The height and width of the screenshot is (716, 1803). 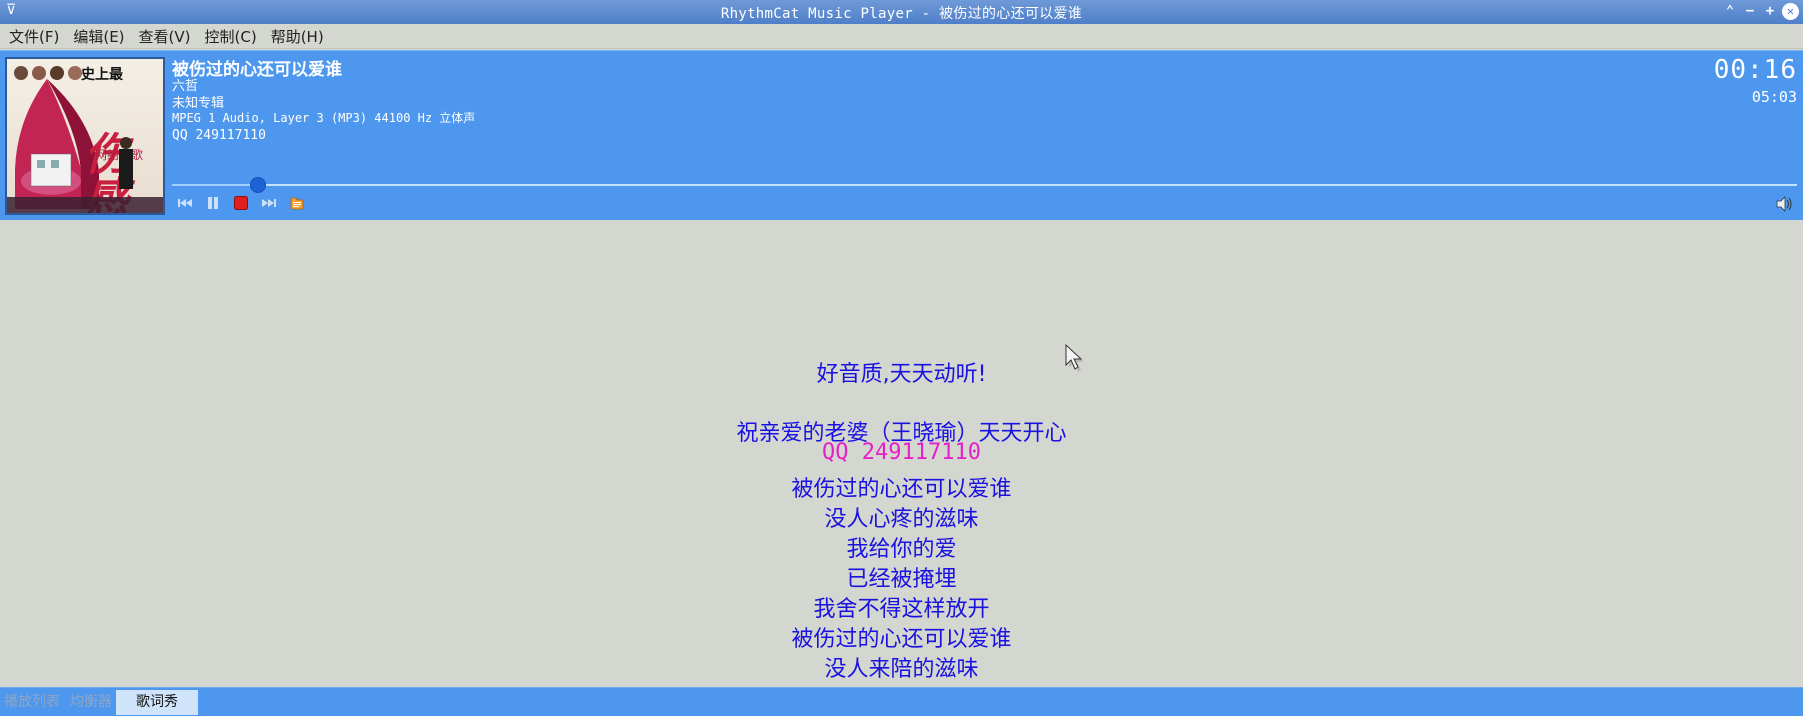 I want to click on tab-playlist: 播放列表, so click(x=32, y=702).